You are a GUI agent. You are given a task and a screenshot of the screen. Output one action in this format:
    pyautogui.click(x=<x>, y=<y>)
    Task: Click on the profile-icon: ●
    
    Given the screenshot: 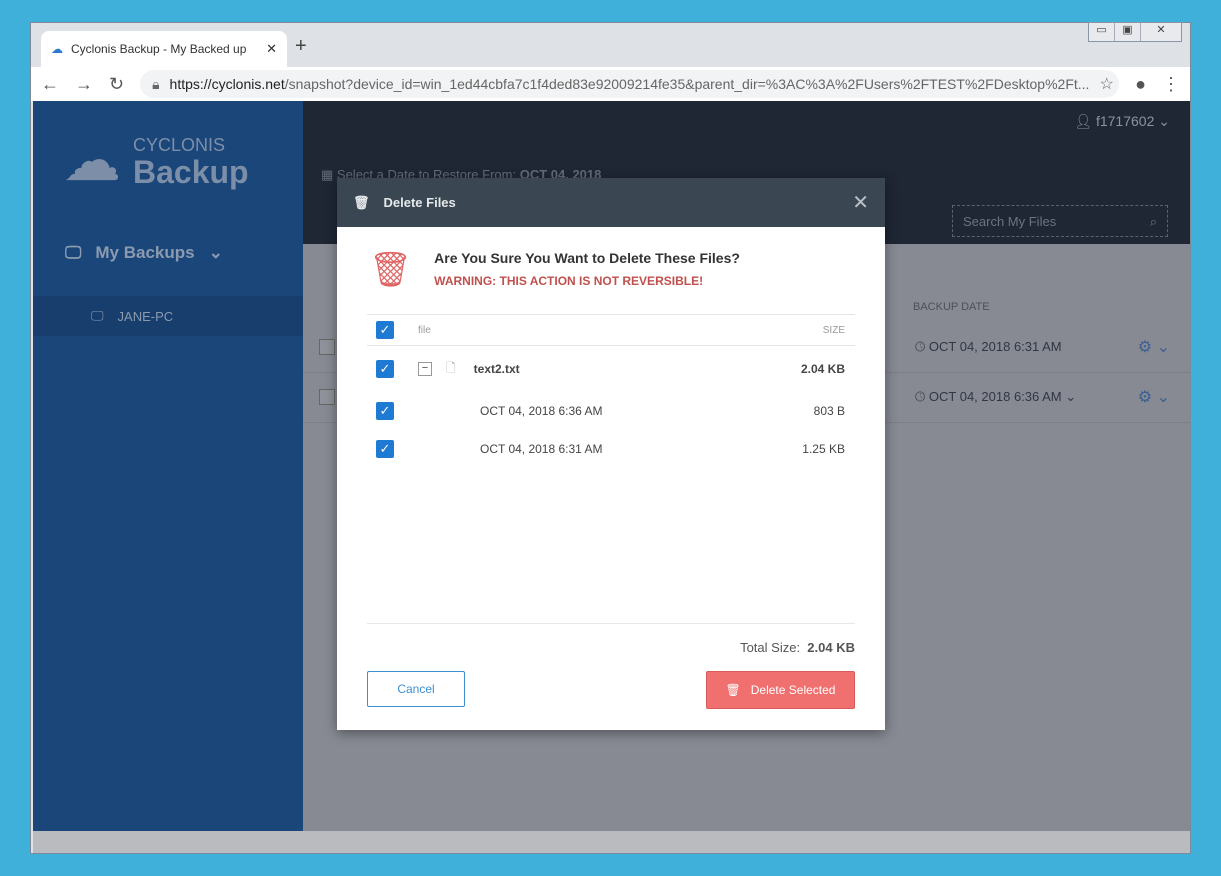 What is the action you would take?
    pyautogui.click(x=1140, y=84)
    